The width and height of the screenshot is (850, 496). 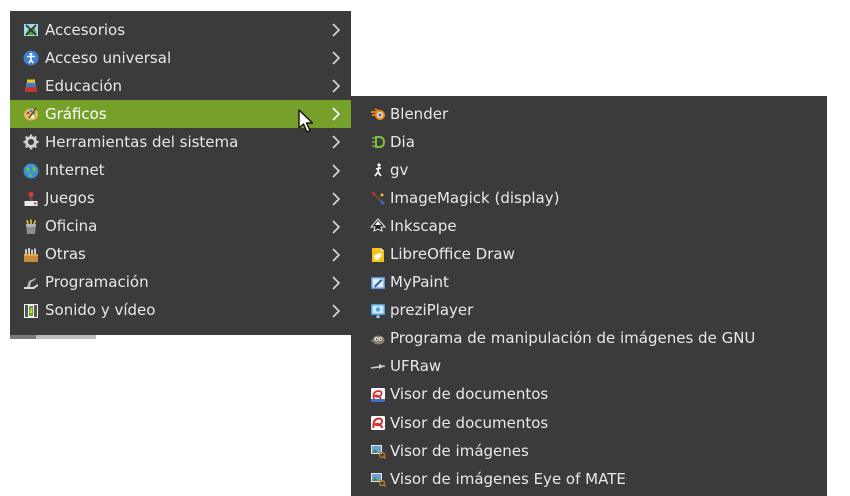 What do you see at coordinates (432, 310) in the screenshot?
I see `submenu-item-label: preziPlayer` at bounding box center [432, 310].